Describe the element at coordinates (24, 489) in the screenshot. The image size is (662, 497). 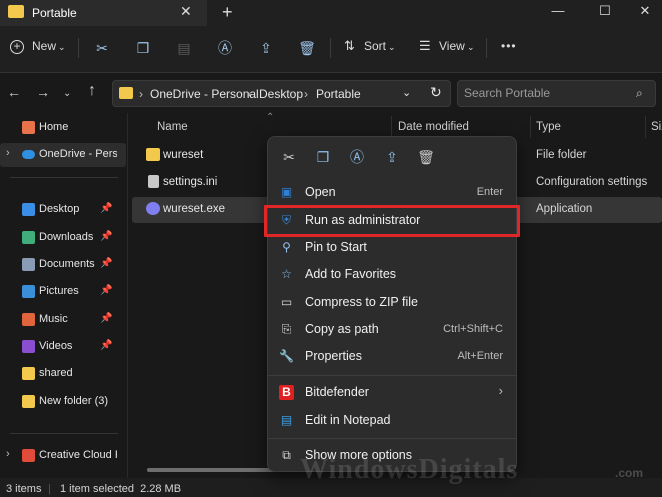
I see `item-count: 3 items` at that location.